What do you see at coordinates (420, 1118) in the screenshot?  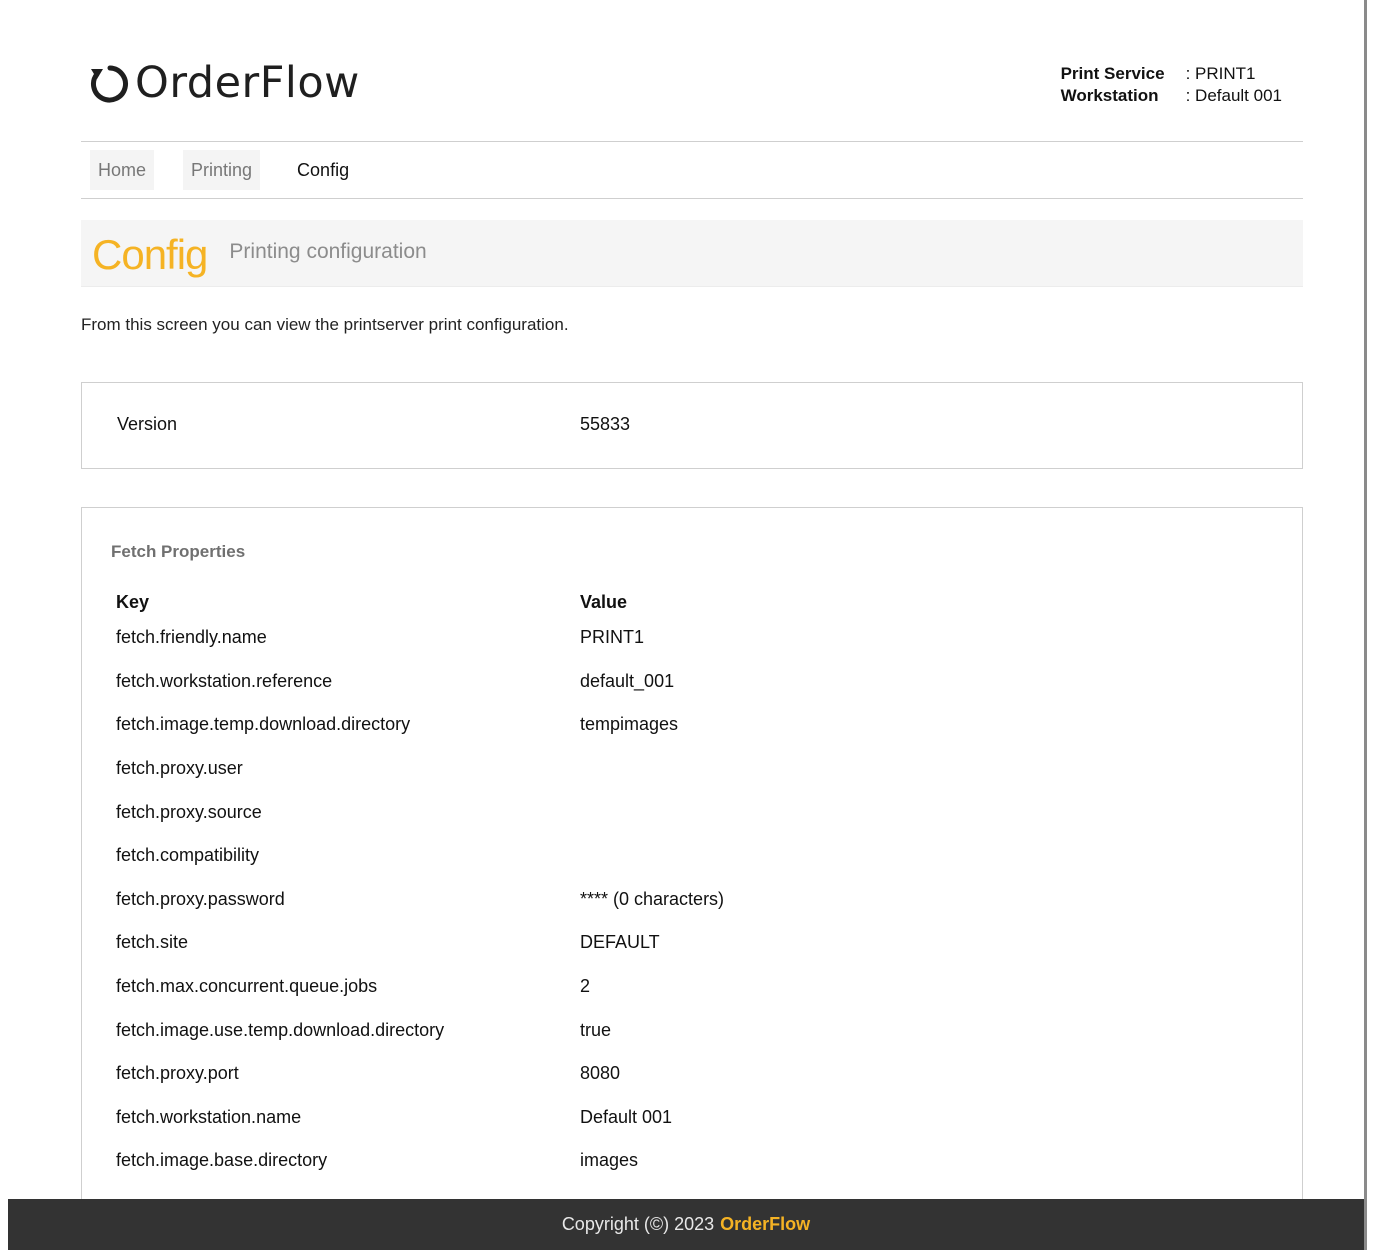 I see `table-row: fetch.workstation.name Default 001` at bounding box center [420, 1118].